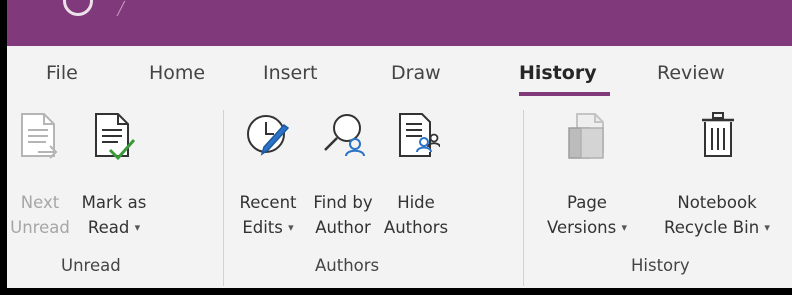 The image size is (792, 295). Describe the element at coordinates (558, 73) in the screenshot. I see `tab-history: History` at that location.